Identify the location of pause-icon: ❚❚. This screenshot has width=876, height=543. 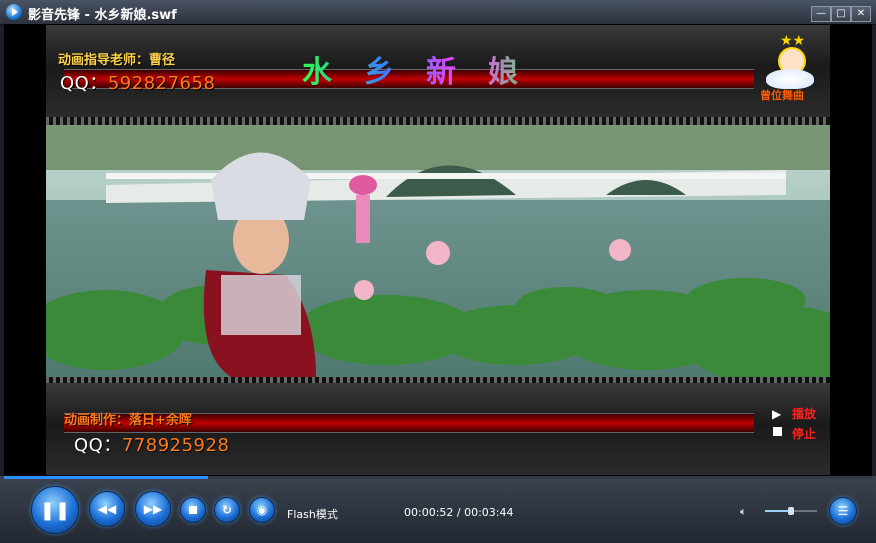
(55, 510).